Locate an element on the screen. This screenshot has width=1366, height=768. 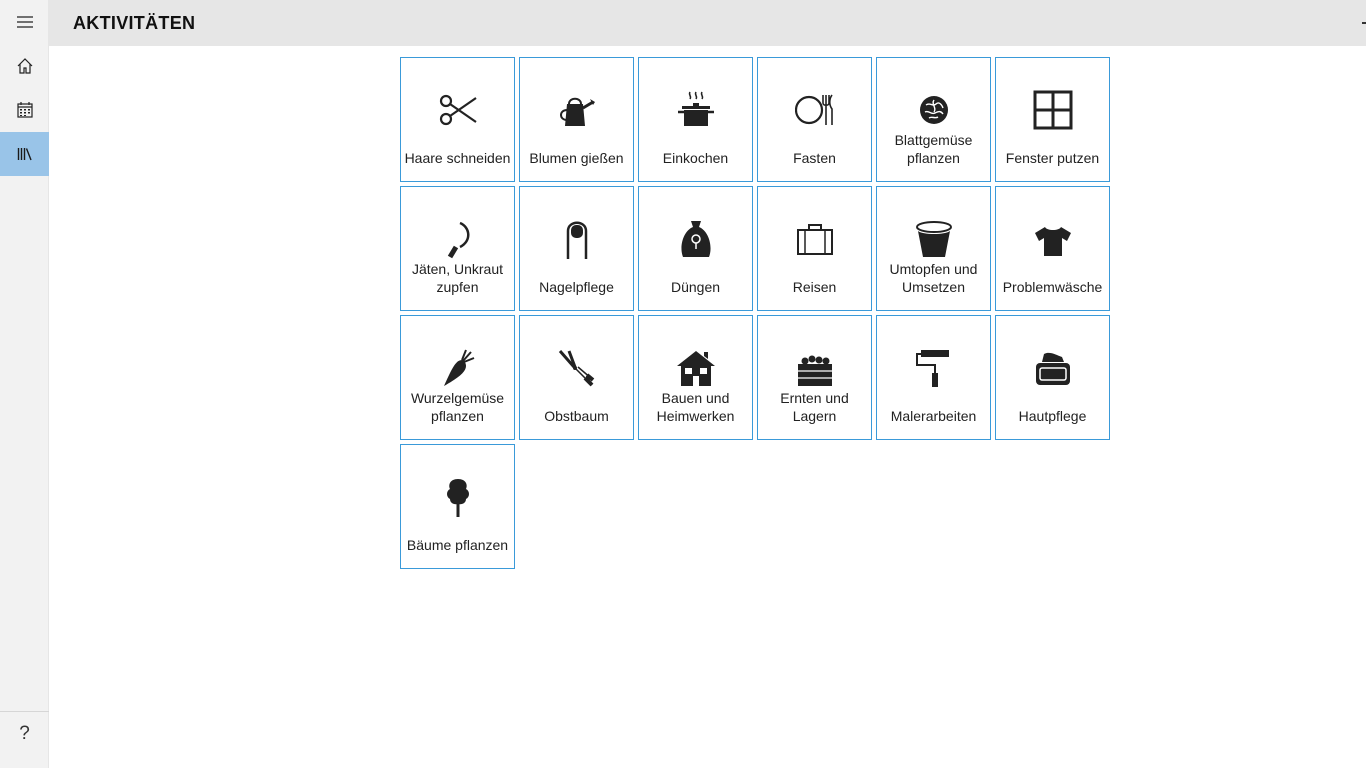
tile-fenster-putzen: Fenster putzen is located at coordinates (1052, 119).